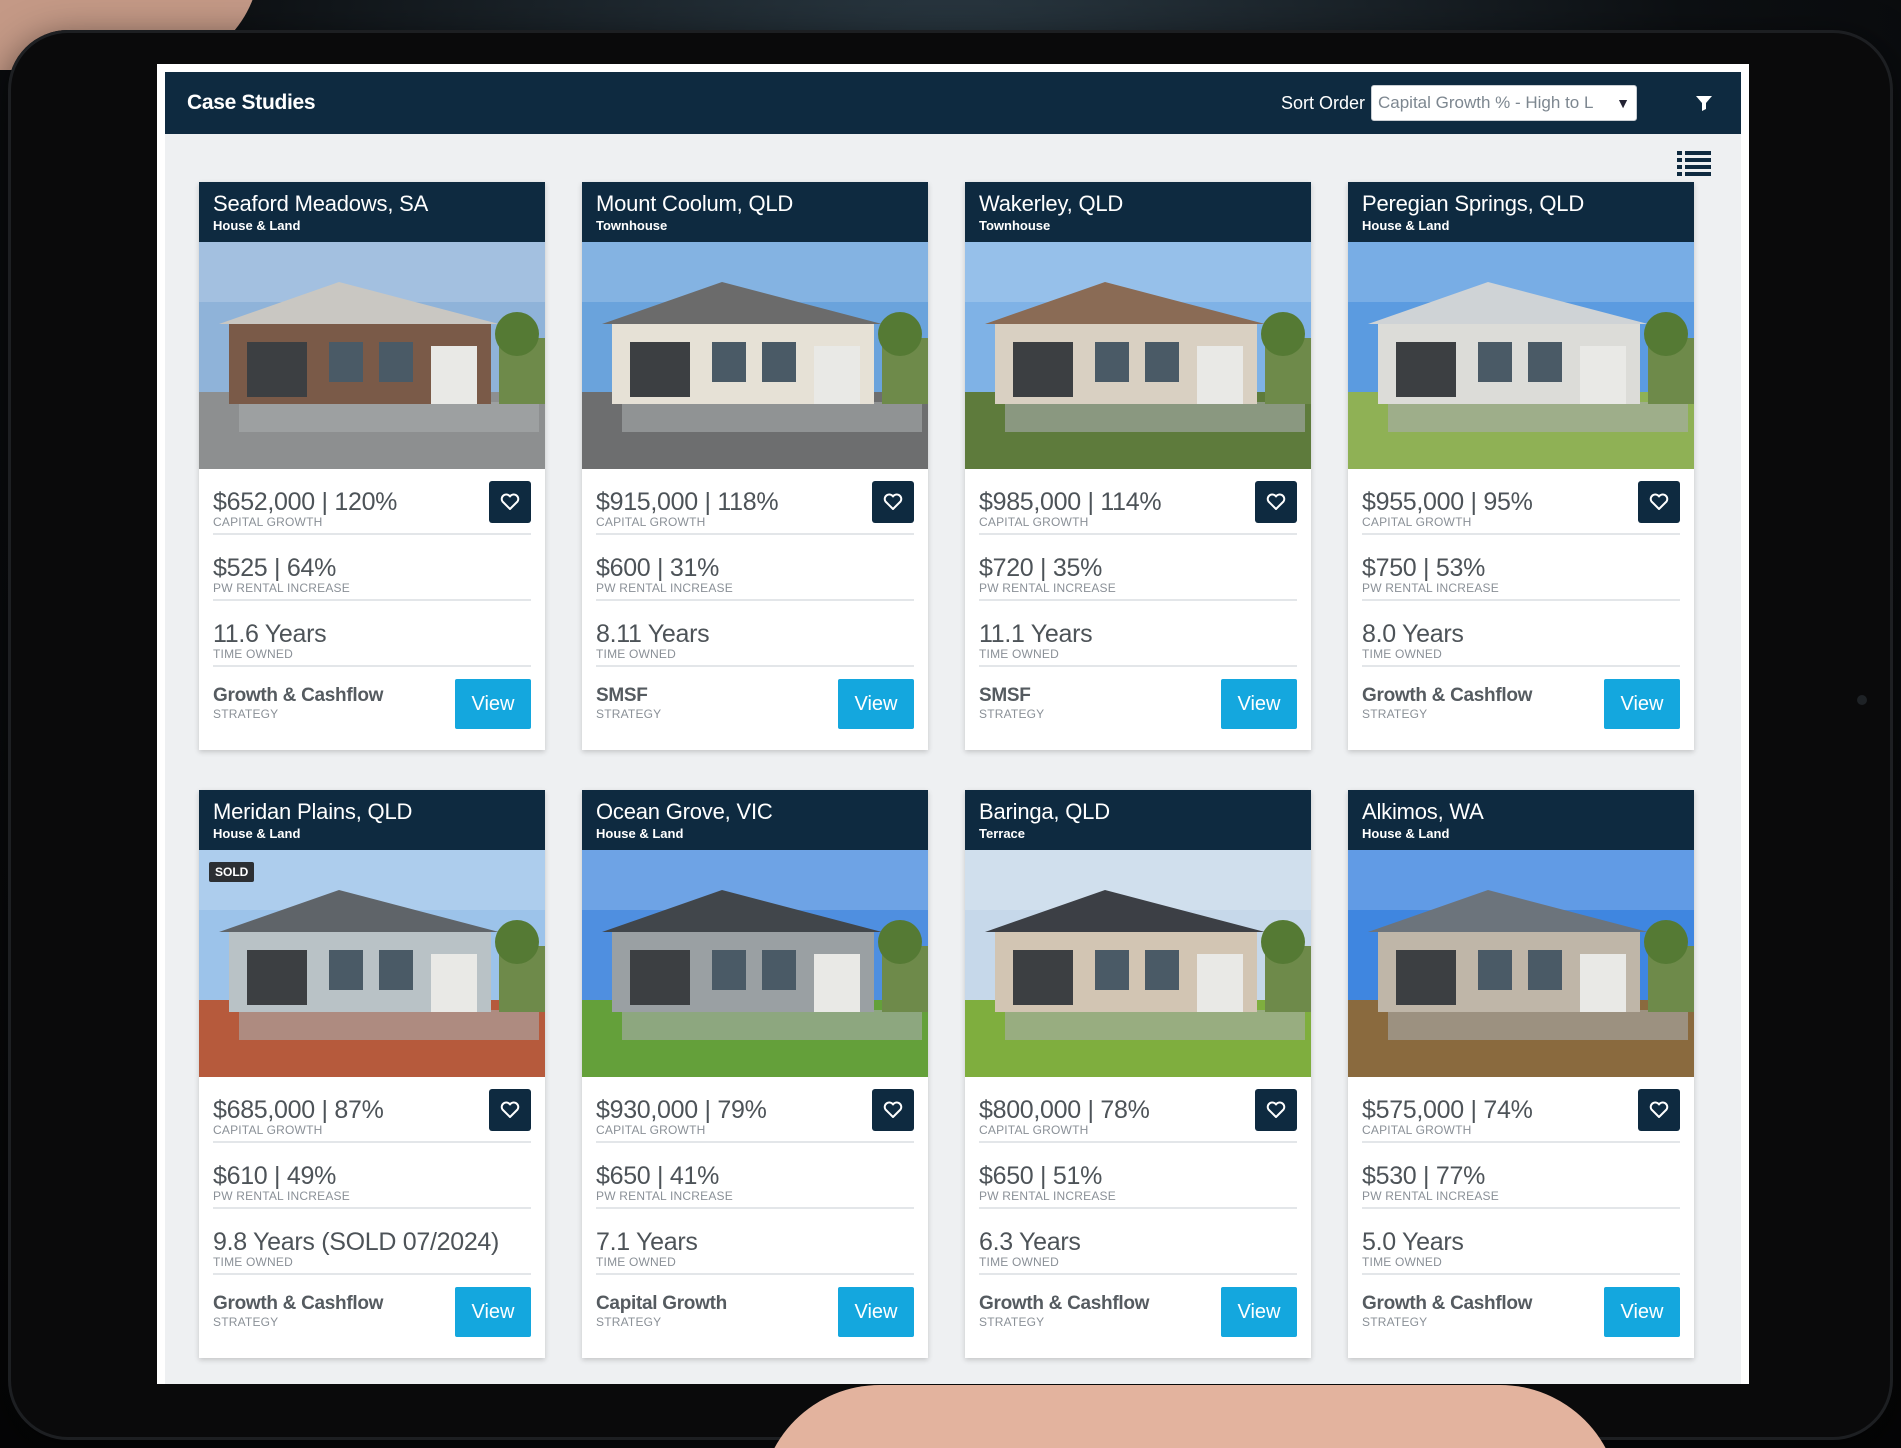  I want to click on card-location: Meridan Plains, QLD, so click(313, 811).